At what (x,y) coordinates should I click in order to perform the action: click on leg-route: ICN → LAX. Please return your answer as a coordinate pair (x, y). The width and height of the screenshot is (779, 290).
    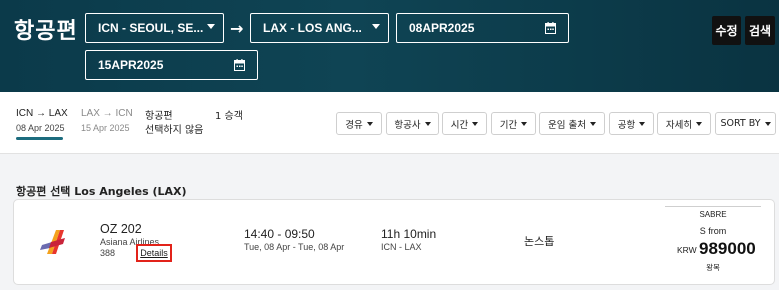
    Looking at the image, I should click on (42, 113).